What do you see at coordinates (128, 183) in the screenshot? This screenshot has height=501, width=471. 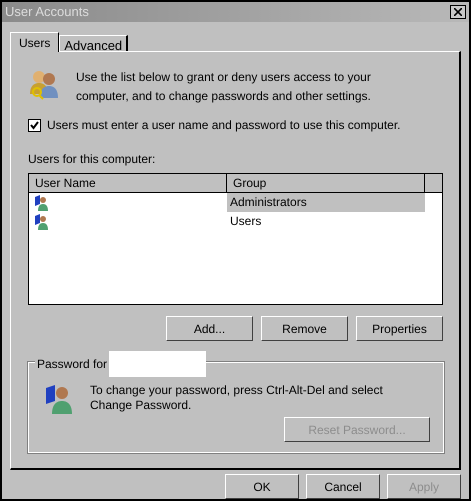 I see `column-header: User Name` at bounding box center [128, 183].